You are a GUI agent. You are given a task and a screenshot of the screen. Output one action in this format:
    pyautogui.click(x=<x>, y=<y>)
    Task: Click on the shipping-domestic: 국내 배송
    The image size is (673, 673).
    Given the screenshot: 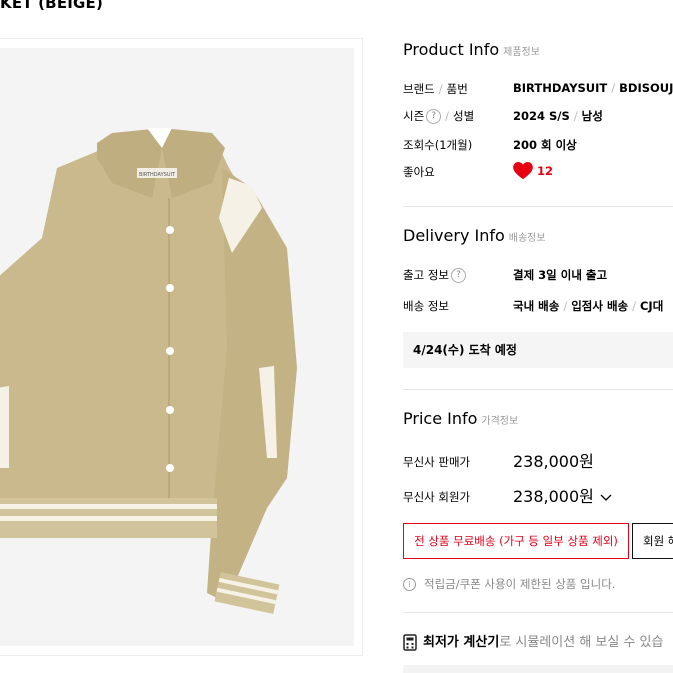 What is the action you would take?
    pyautogui.click(x=536, y=306)
    